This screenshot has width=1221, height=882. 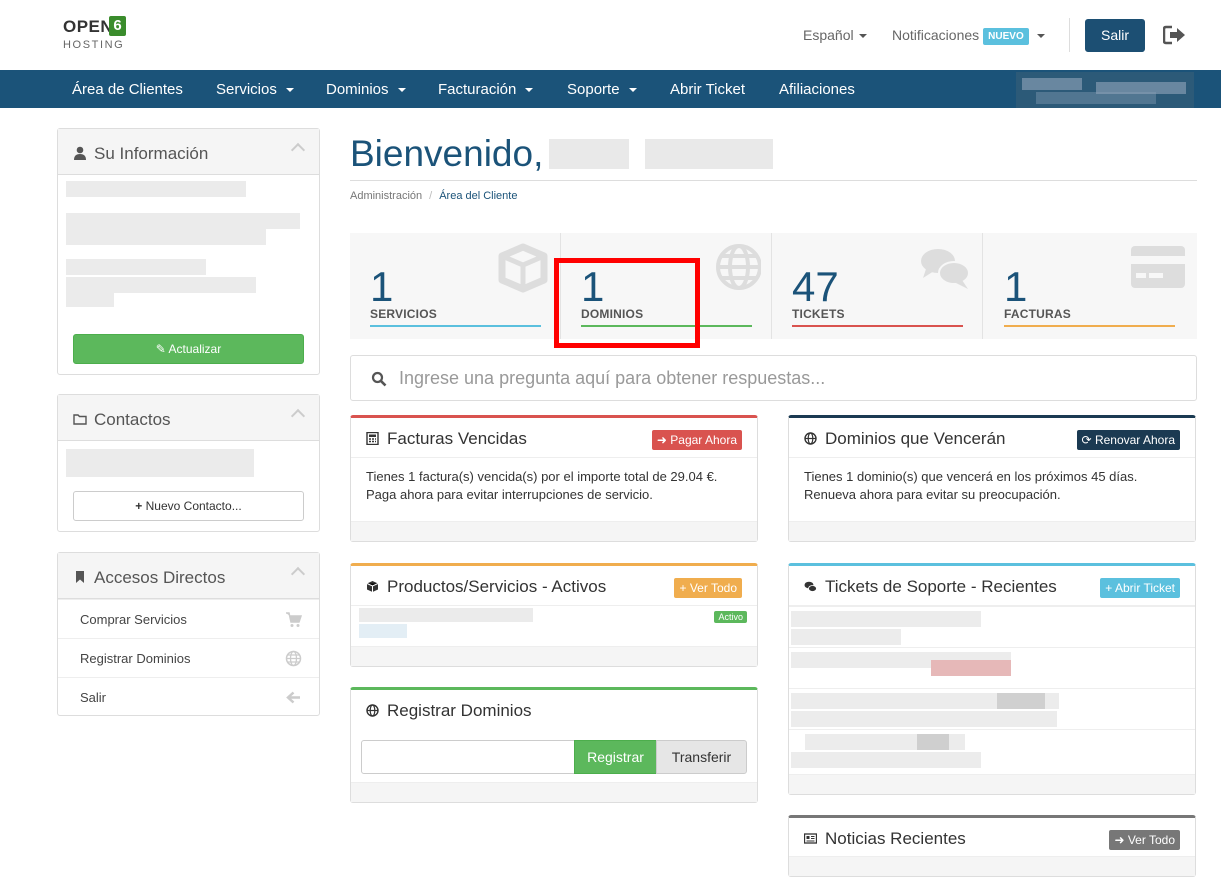 What do you see at coordinates (701, 757) in the screenshot?
I see `transfer-button: Transferir` at bounding box center [701, 757].